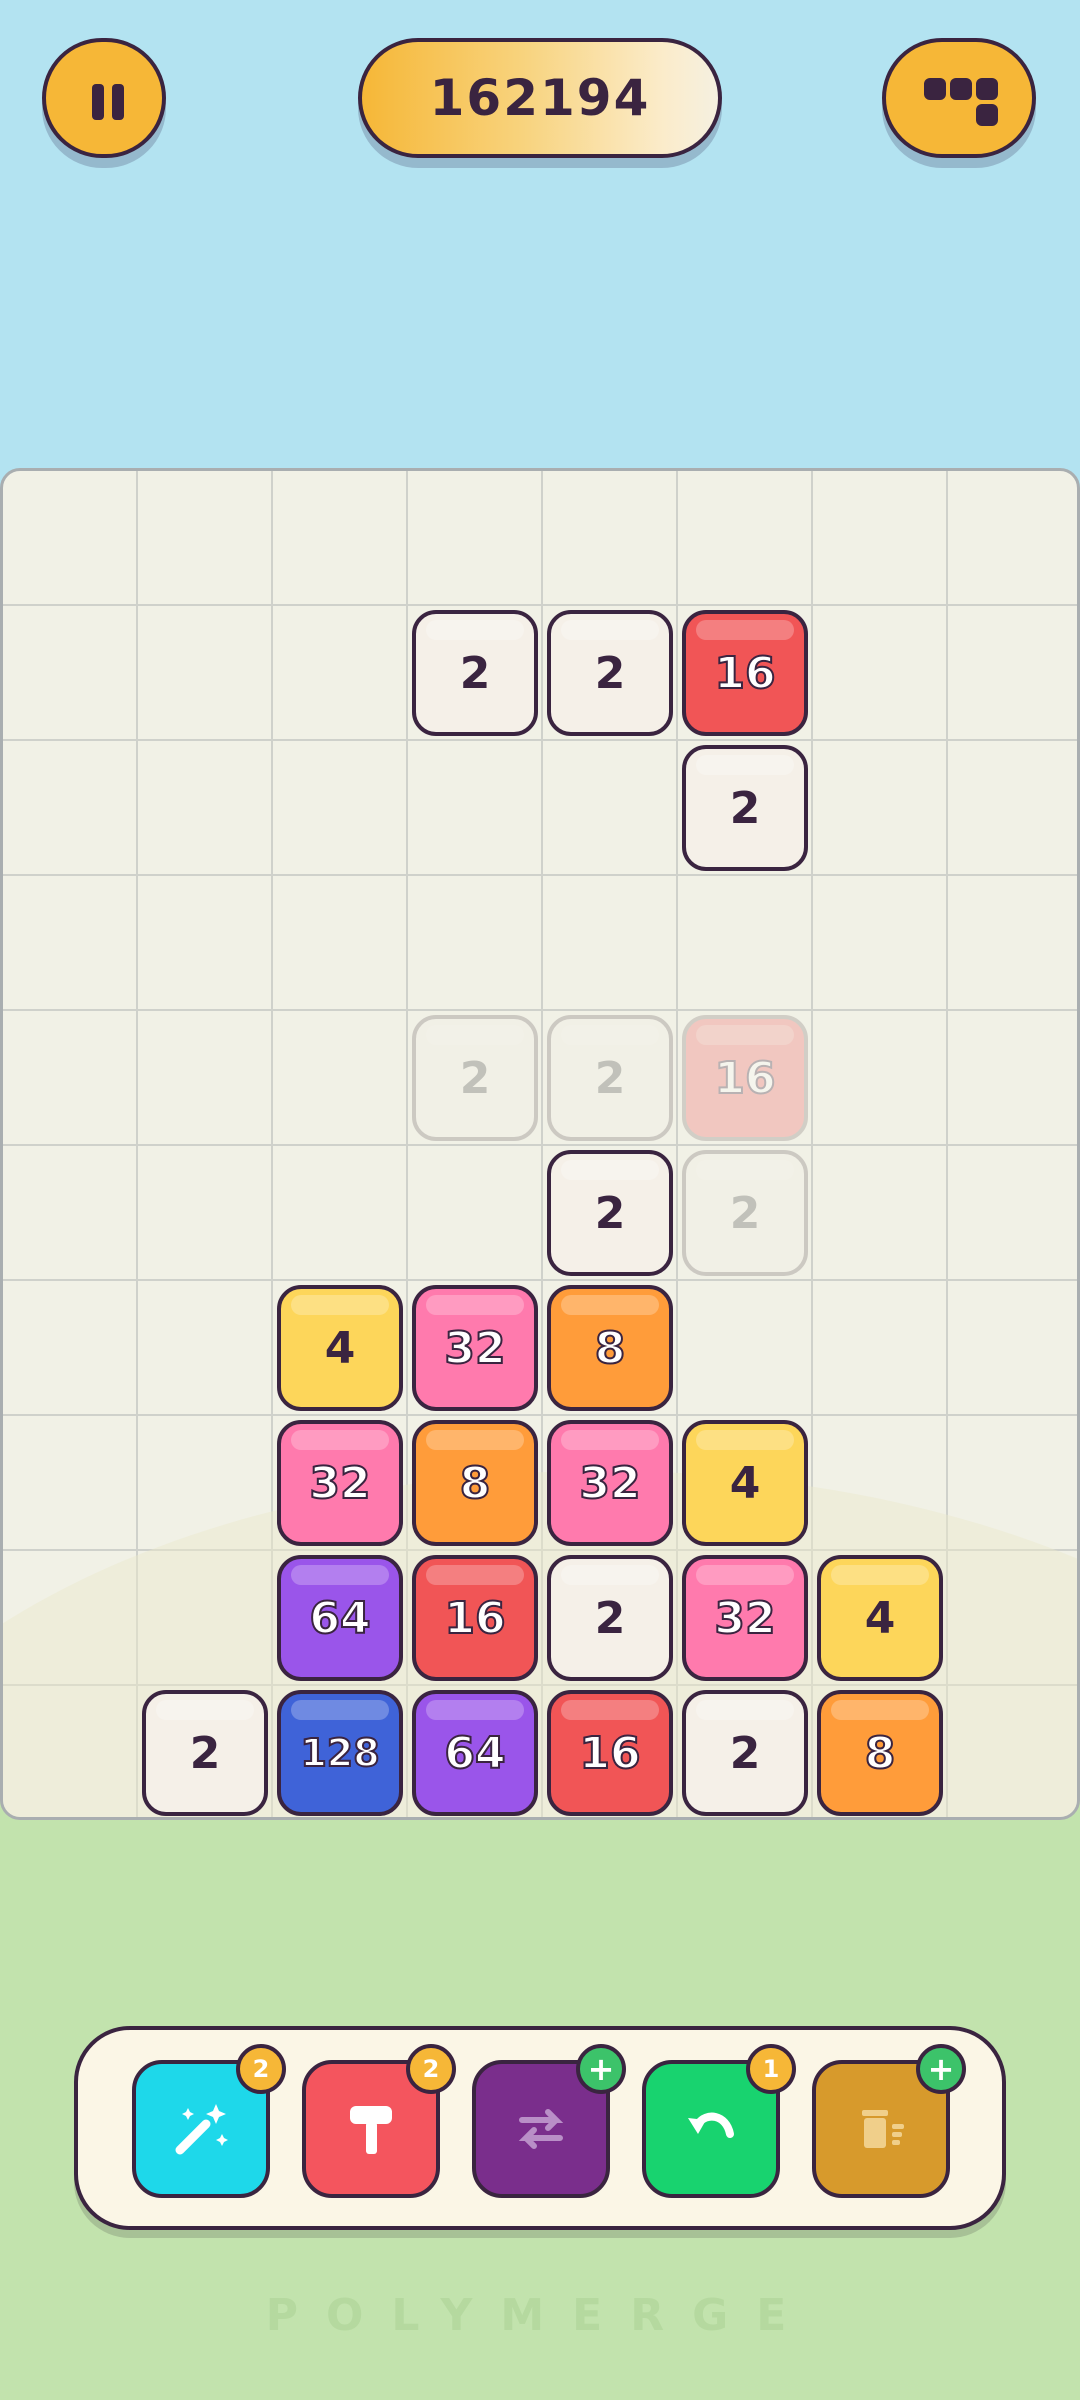 The height and width of the screenshot is (2400, 1080). Describe the element at coordinates (935, 89) in the screenshot. I see `block-piece-icon` at that location.